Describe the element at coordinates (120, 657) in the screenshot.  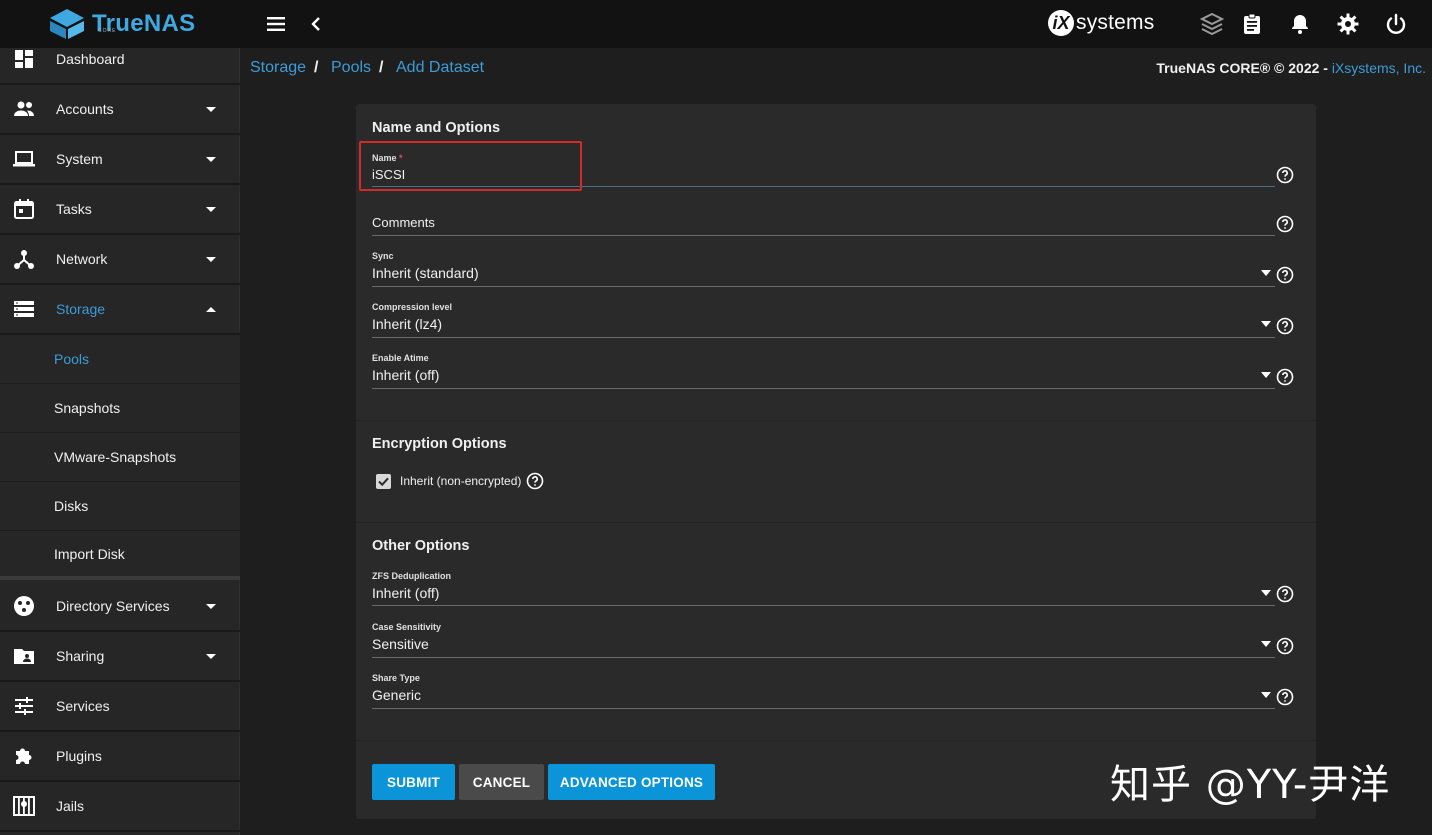
I see `sidebar-item-sharing: Sharing` at that location.